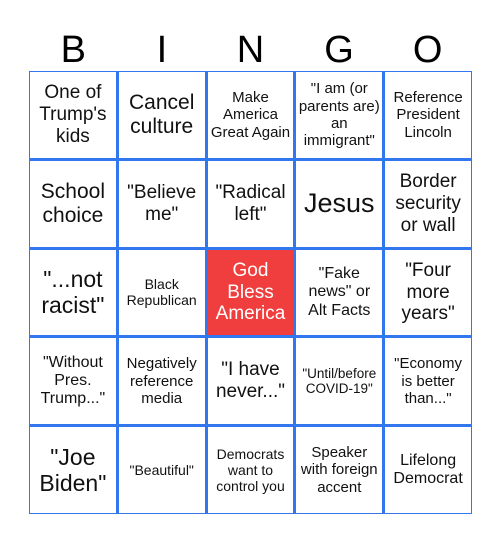 Image resolution: width=501 pixels, height=544 pixels. I want to click on bingo-cell: "Beautiful", so click(161, 470).